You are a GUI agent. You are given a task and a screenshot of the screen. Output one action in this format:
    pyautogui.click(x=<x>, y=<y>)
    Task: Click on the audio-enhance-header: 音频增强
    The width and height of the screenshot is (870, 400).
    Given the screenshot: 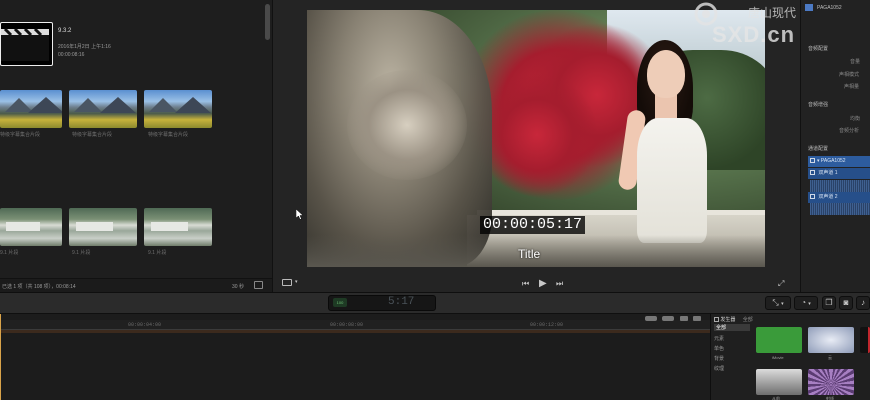 What is the action you would take?
    pyautogui.click(x=818, y=105)
    